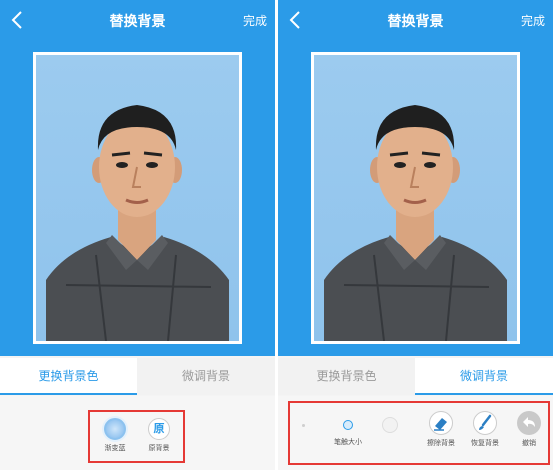  Describe the element at coordinates (159, 429) in the screenshot. I see `original-glyph: 原` at that location.